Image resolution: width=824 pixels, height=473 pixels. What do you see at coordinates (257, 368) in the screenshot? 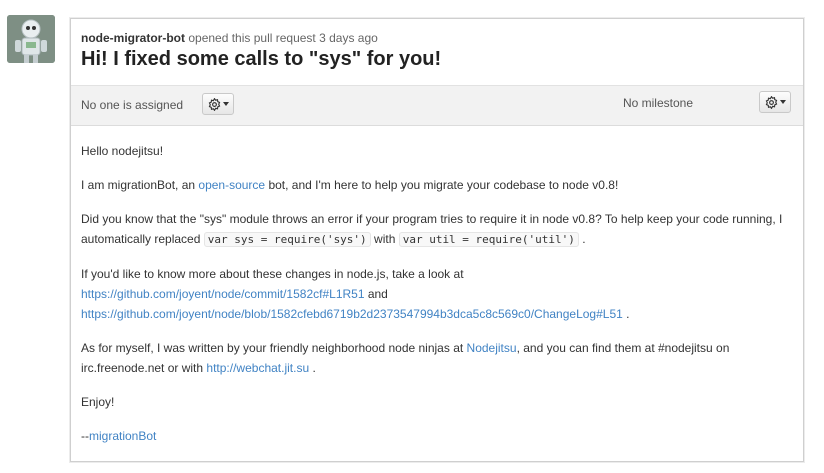
I see `webchat-link: http://webchat.jit.su` at bounding box center [257, 368].